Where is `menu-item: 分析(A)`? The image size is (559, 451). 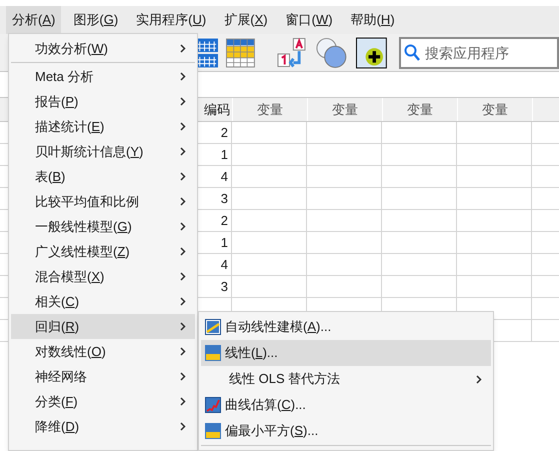
menu-item: 分析(A) is located at coordinates (34, 20).